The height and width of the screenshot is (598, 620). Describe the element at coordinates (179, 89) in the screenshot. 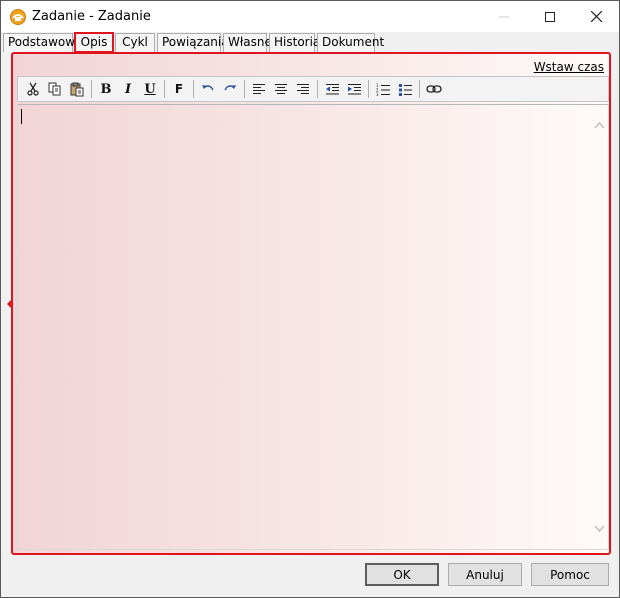

I see `font-button: F` at that location.